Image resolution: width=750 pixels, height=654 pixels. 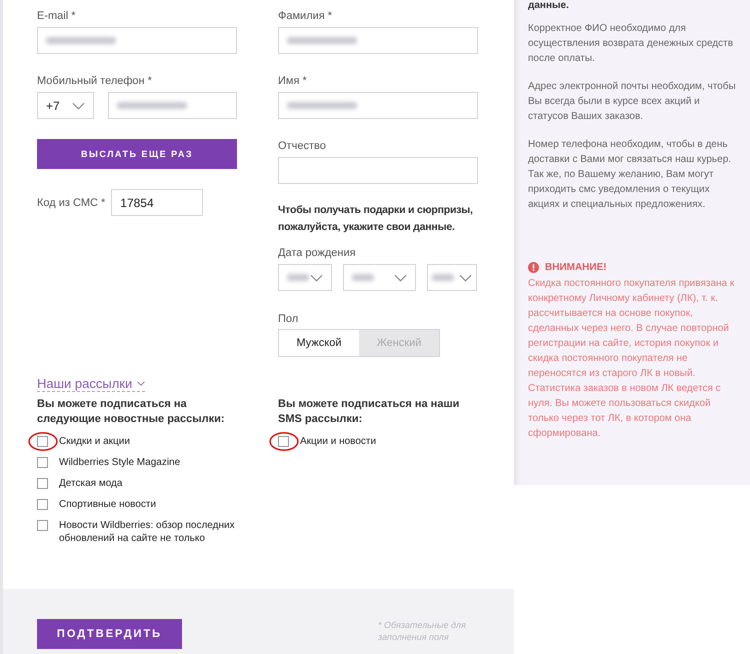 I want to click on warning-title: ВНИМАНИЕ!, so click(x=576, y=267).